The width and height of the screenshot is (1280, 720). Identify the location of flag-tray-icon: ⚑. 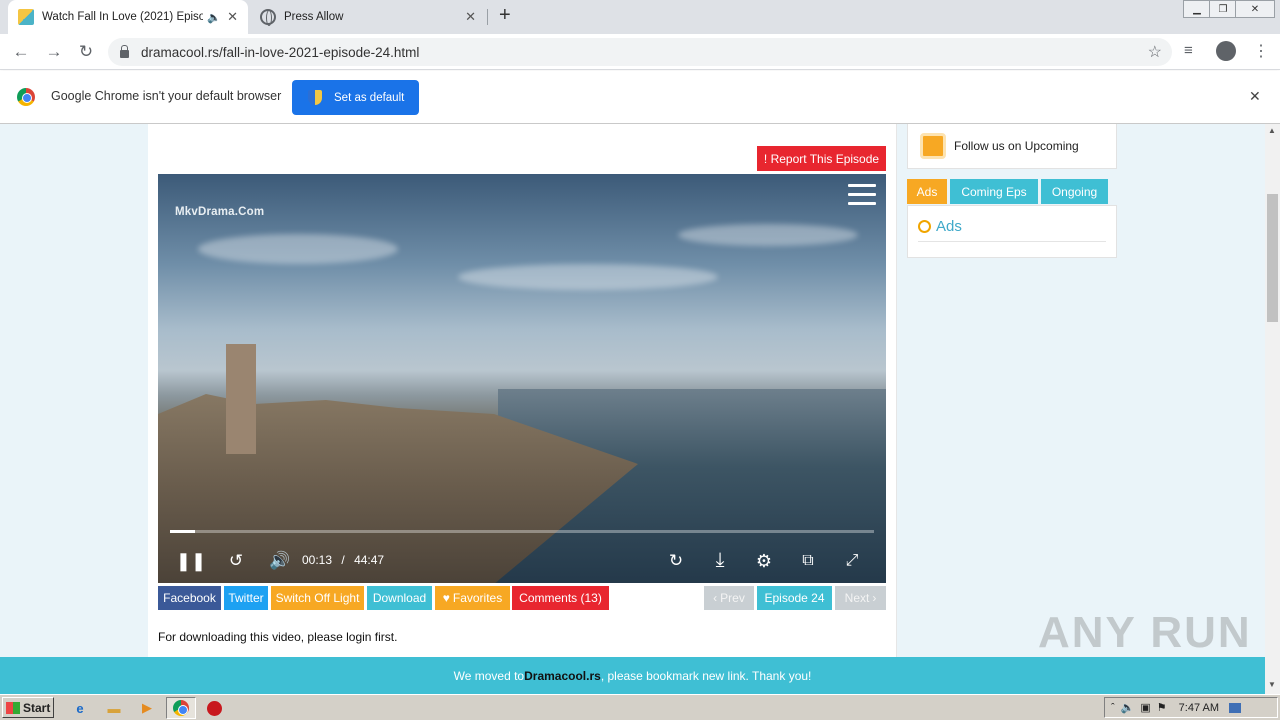
(1162, 707).